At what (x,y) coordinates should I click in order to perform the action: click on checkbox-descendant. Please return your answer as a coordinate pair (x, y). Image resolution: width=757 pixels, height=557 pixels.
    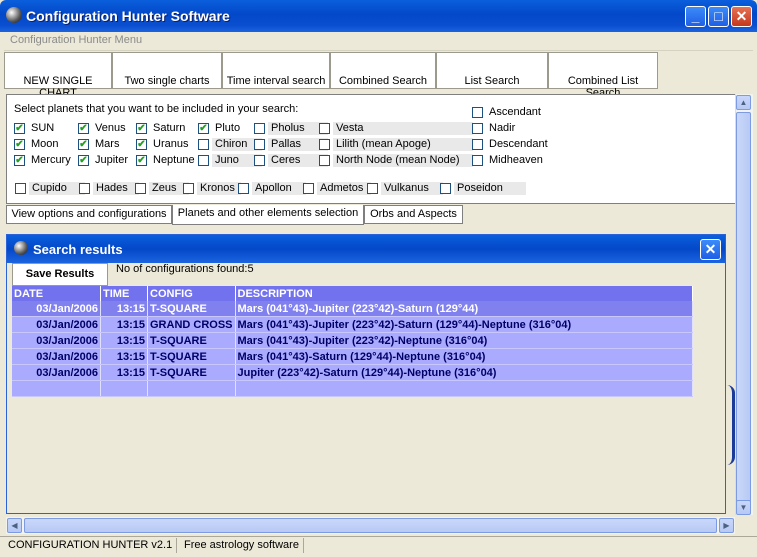
    Looking at the image, I should click on (477, 144).